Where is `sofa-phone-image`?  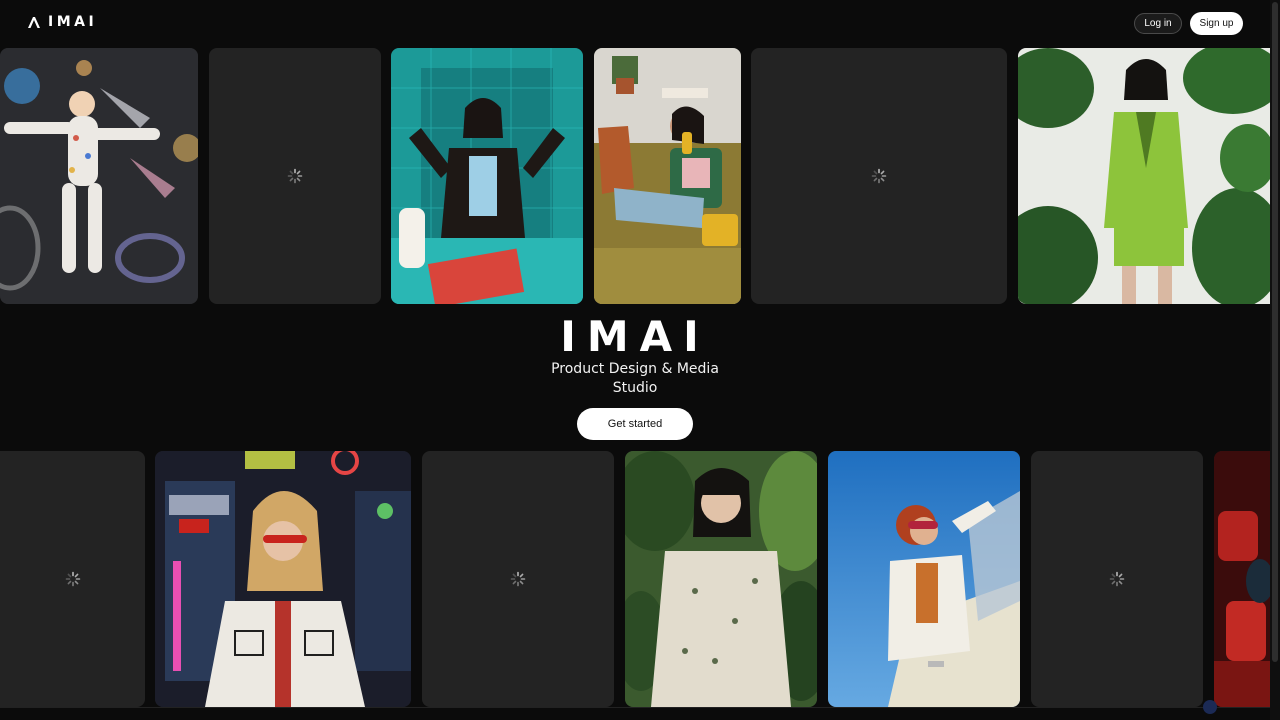 sofa-phone-image is located at coordinates (667, 176).